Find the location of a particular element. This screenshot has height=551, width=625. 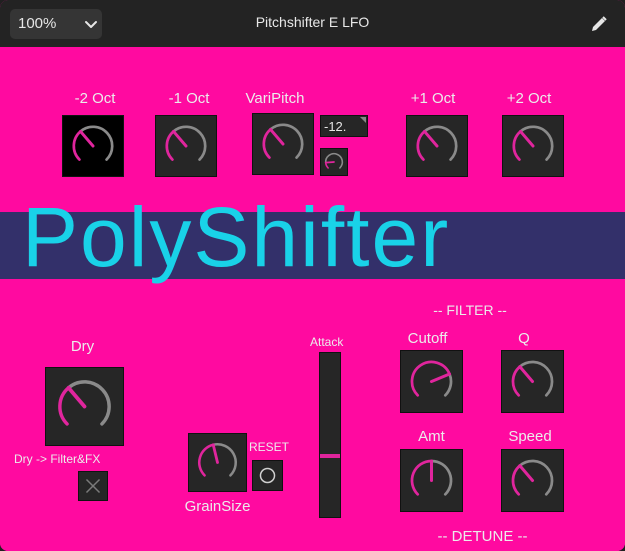

circle-icon is located at coordinates (267, 475).